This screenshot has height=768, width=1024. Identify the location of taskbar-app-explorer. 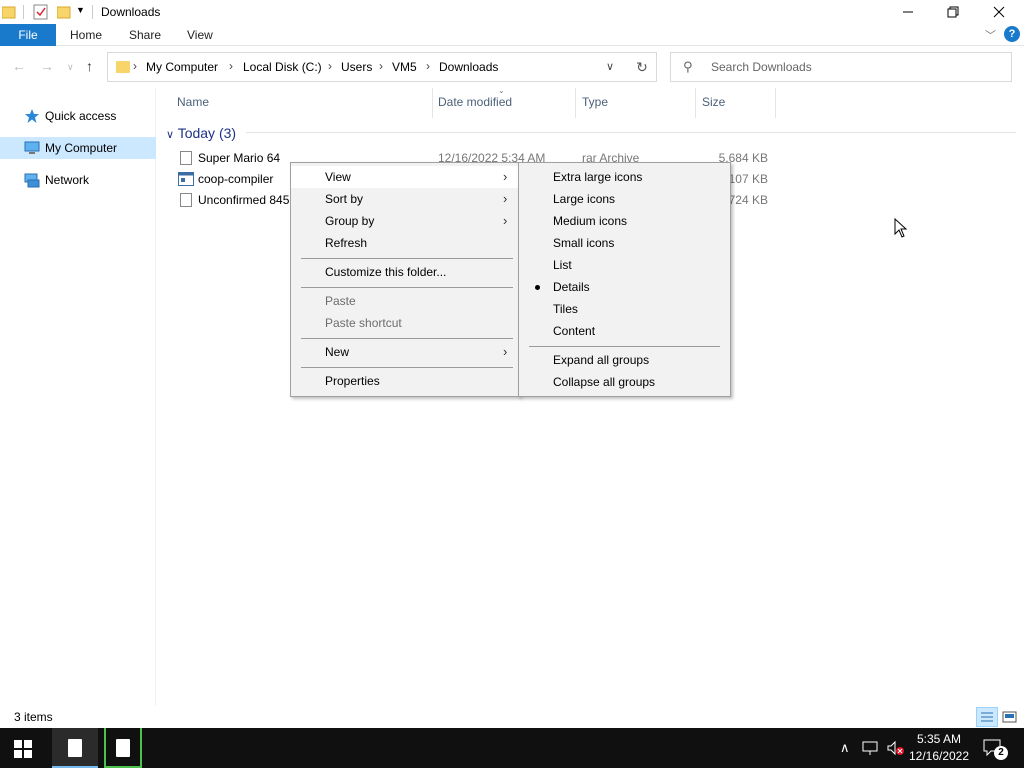
(75, 748).